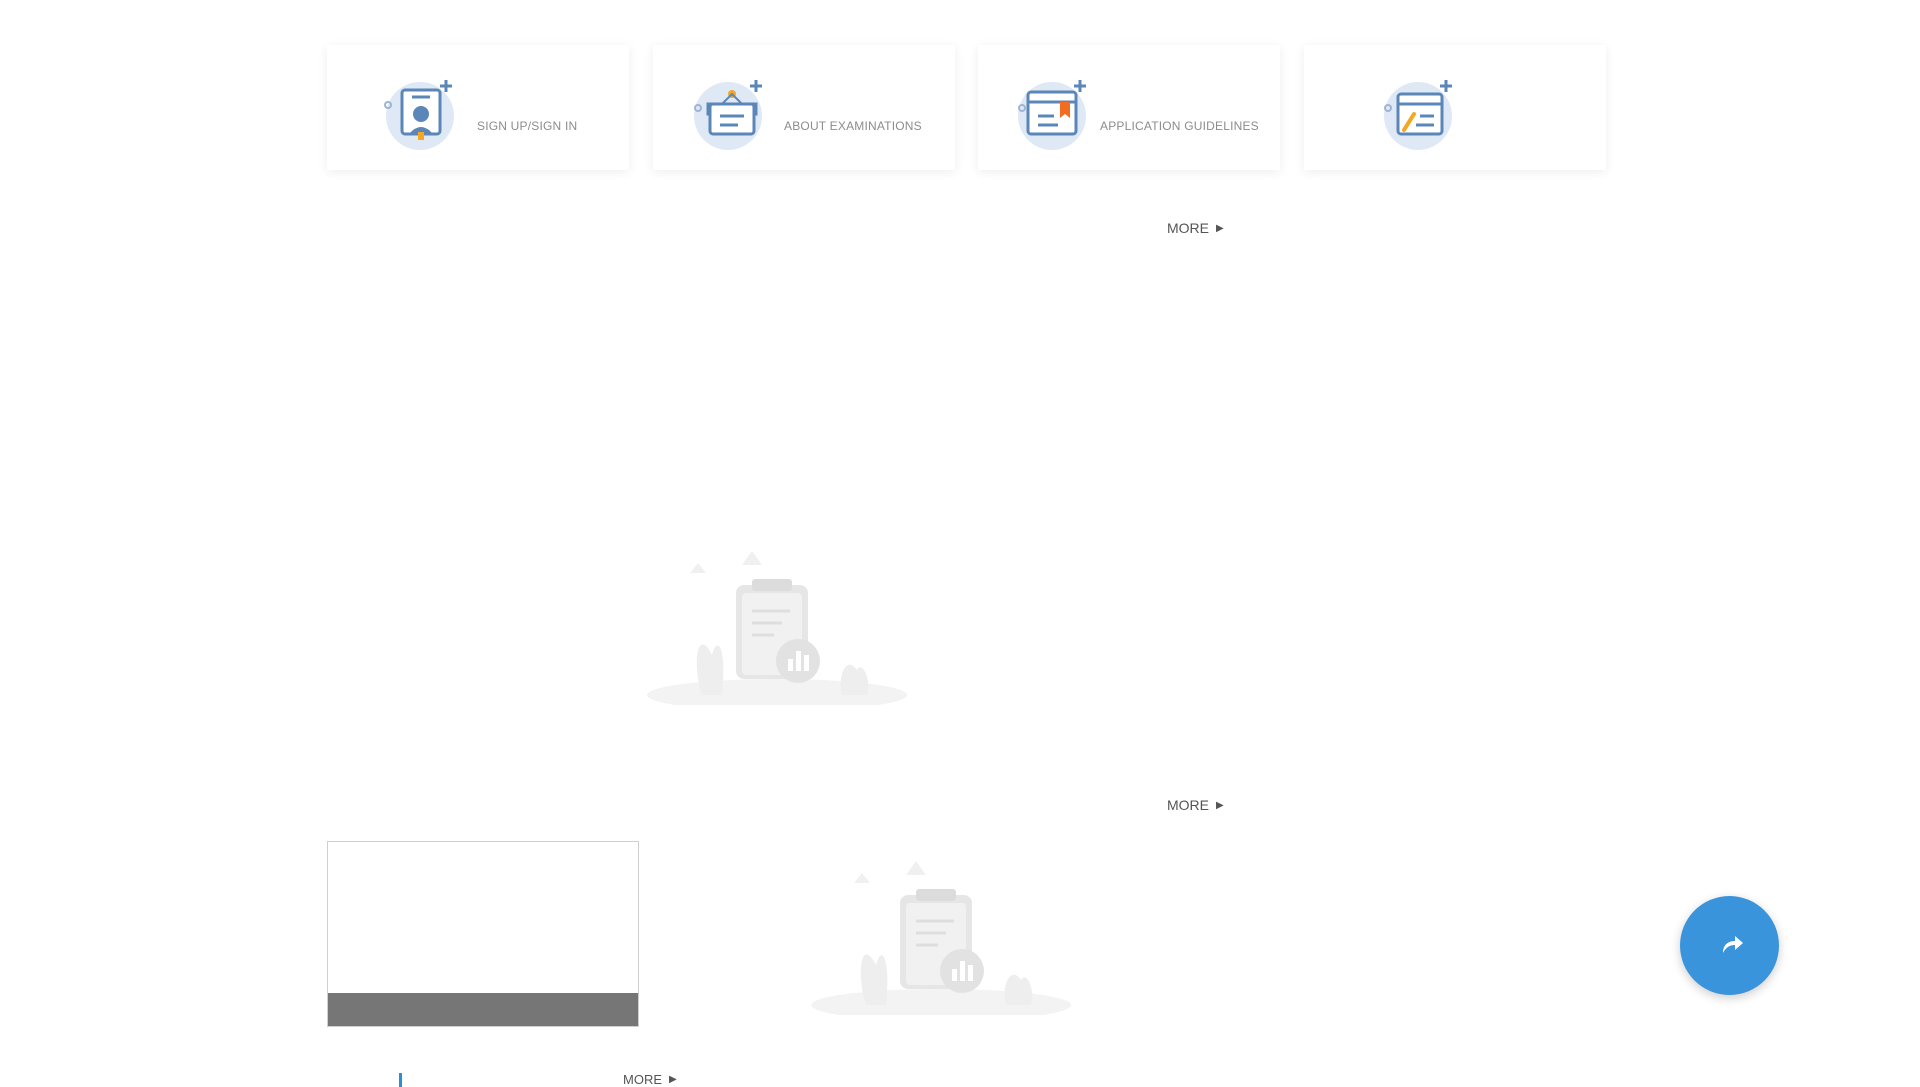 The height and width of the screenshot is (1087, 1920). Describe the element at coordinates (728, 115) in the screenshot. I see `exam-board-icon` at that location.